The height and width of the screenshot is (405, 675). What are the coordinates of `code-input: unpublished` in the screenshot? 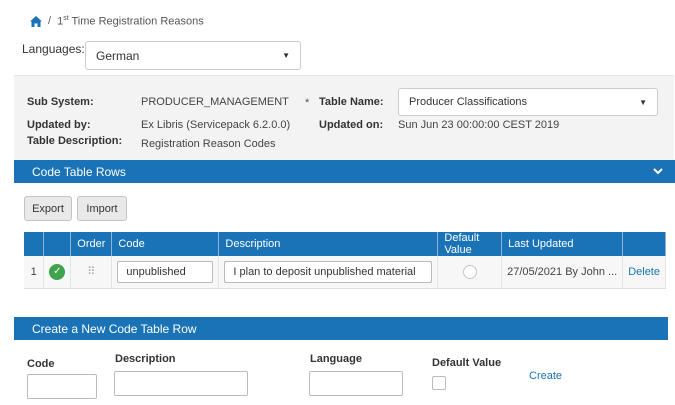 It's located at (165, 271).